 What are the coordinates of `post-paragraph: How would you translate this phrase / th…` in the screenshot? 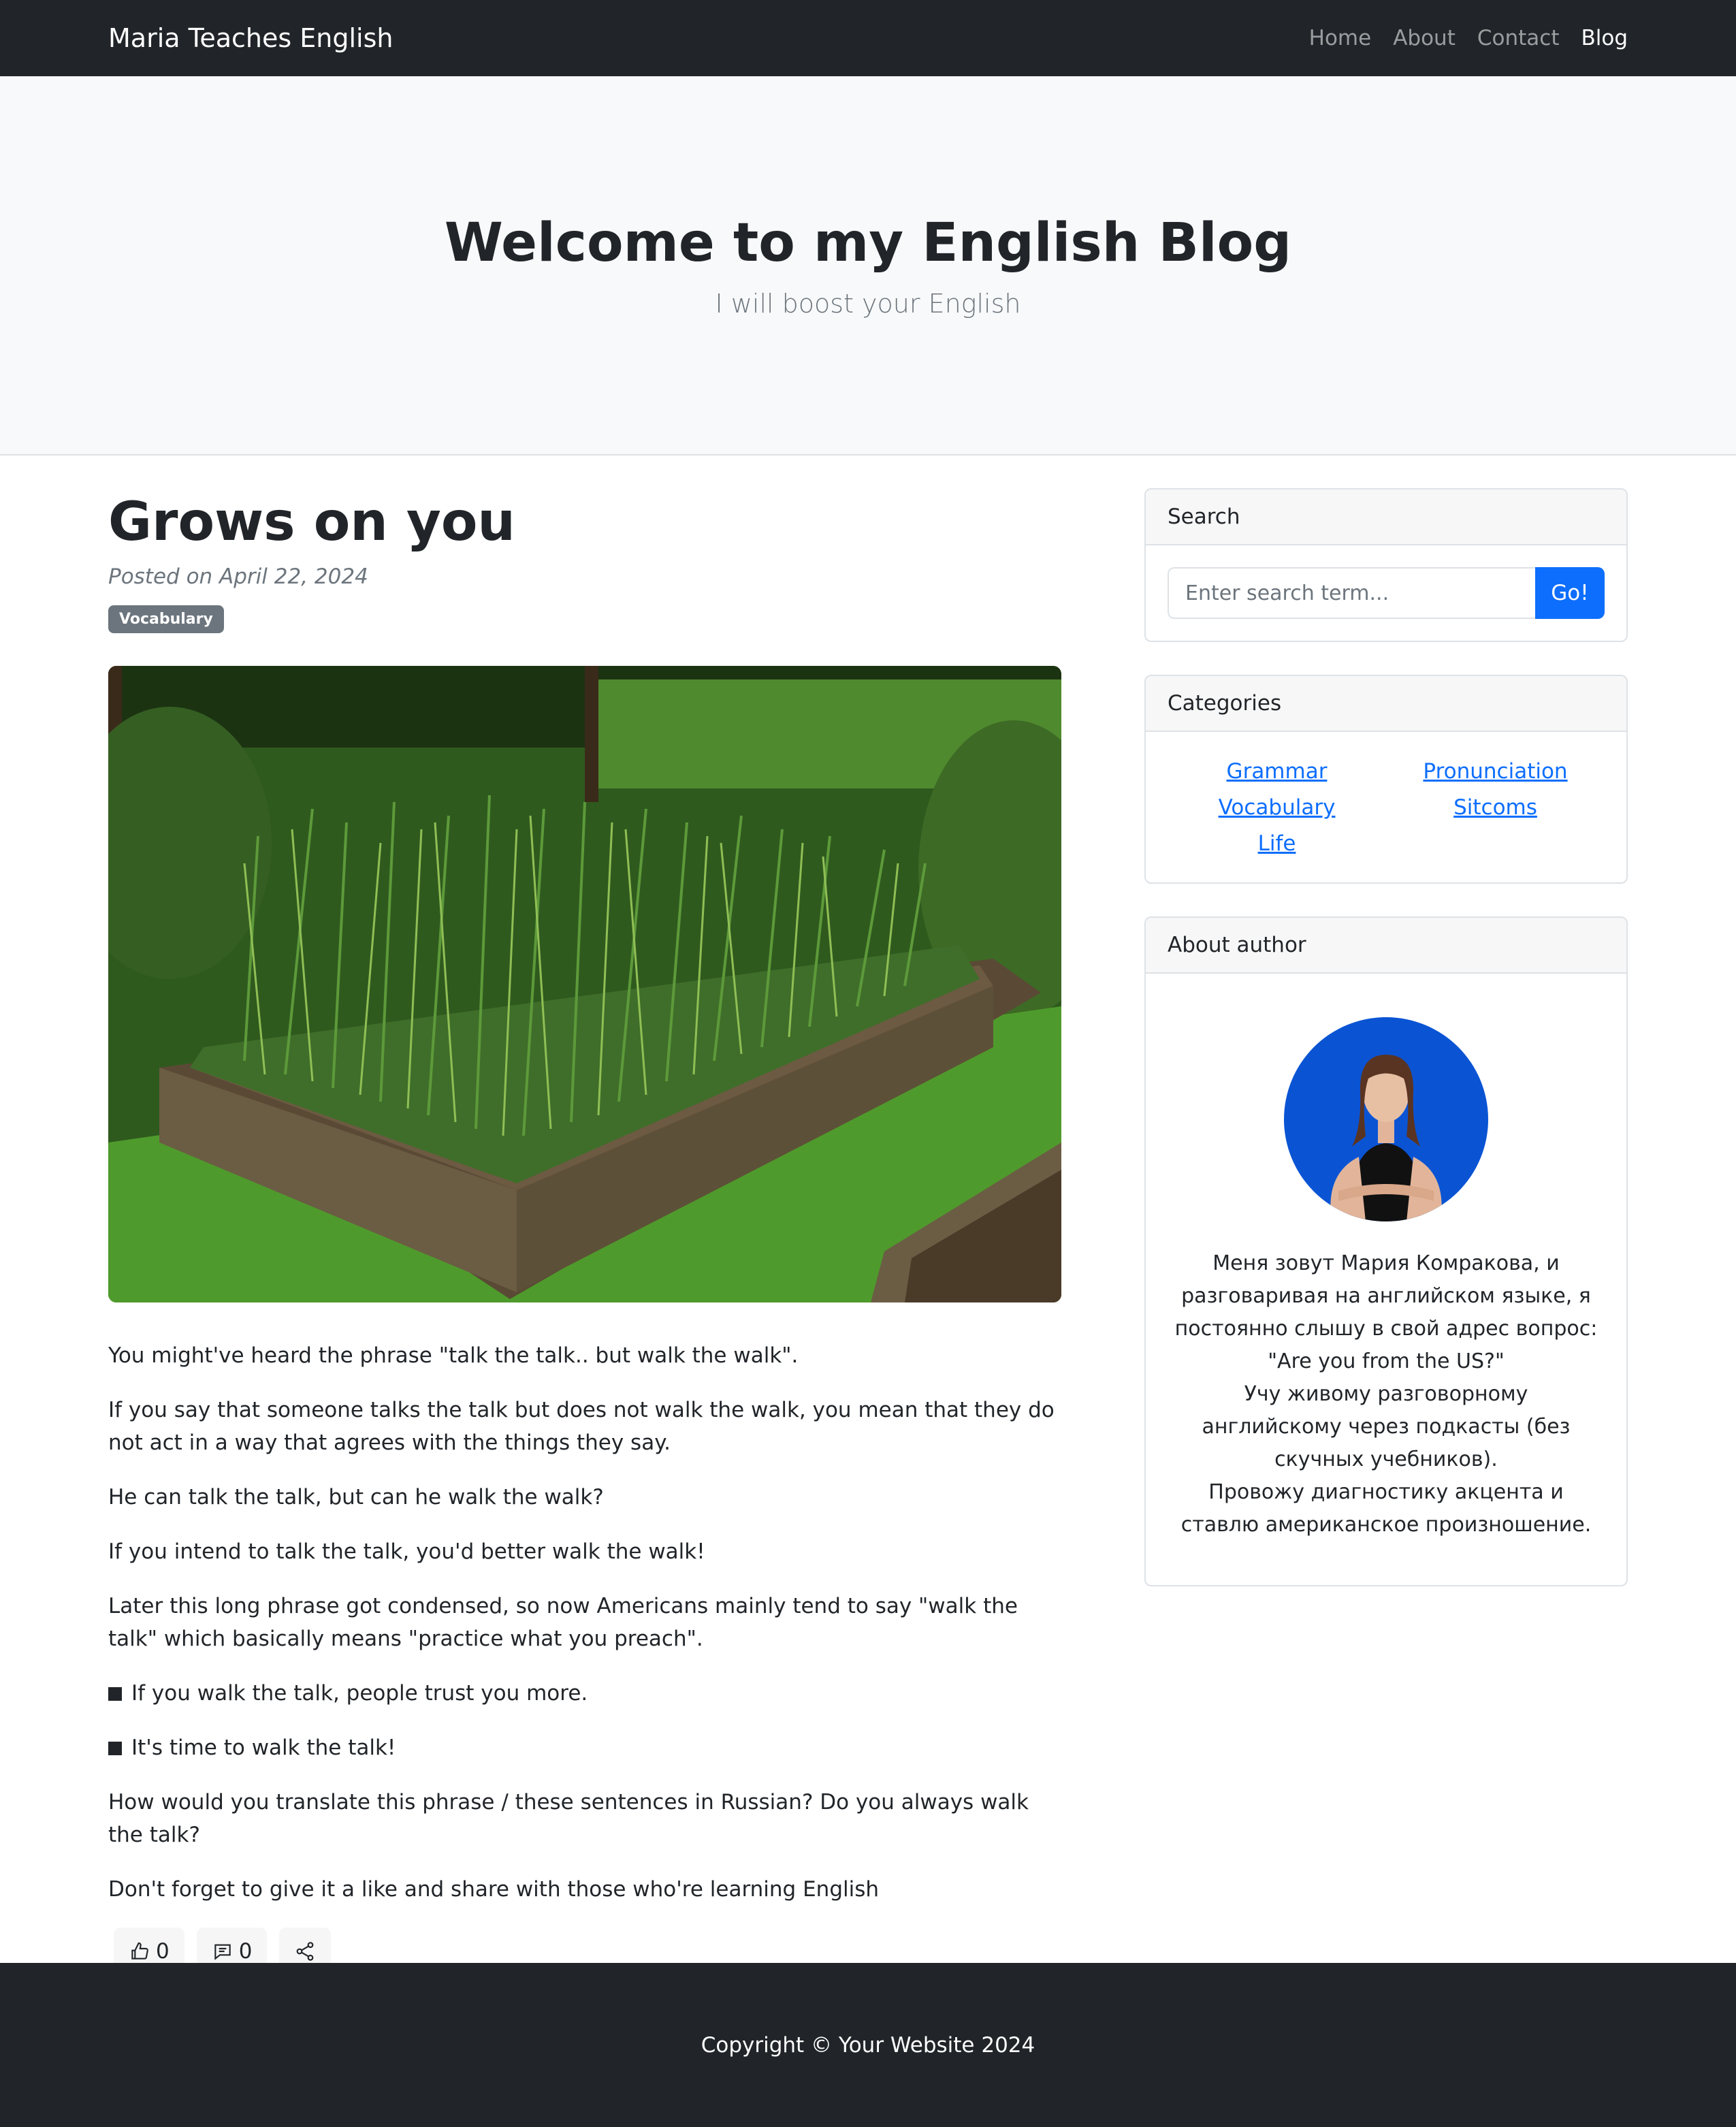 It's located at (568, 1818).